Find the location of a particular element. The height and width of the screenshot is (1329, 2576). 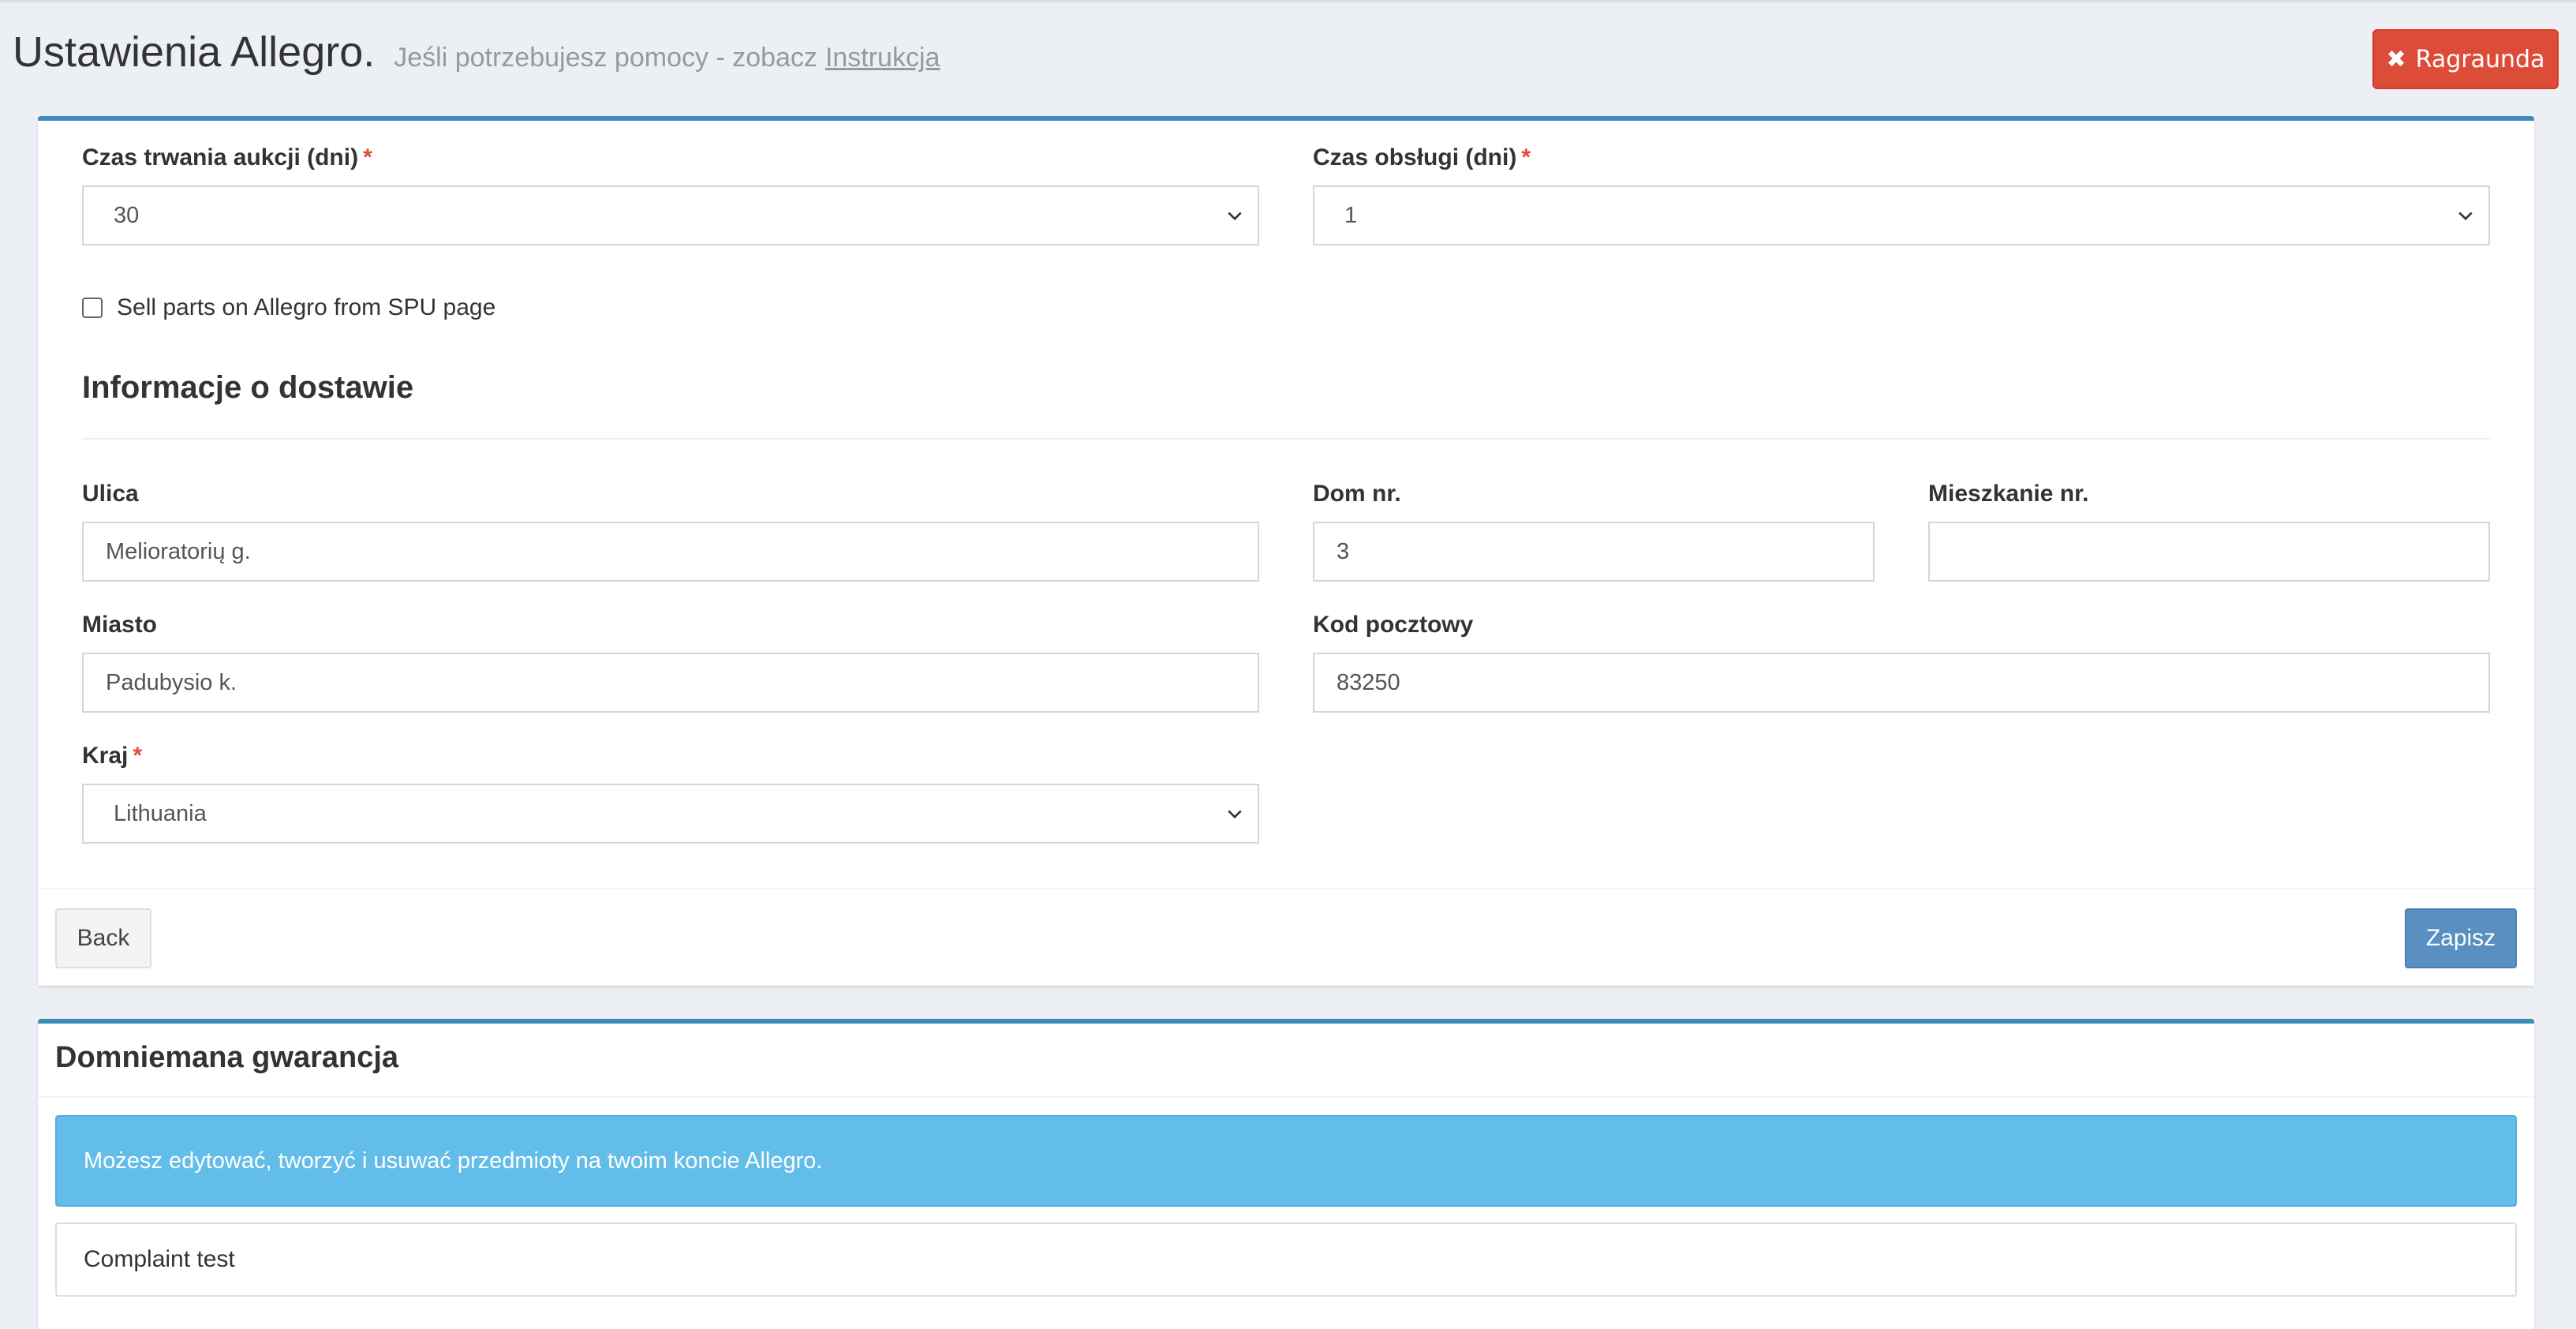

street-value: Melioratorių g. is located at coordinates (178, 551).